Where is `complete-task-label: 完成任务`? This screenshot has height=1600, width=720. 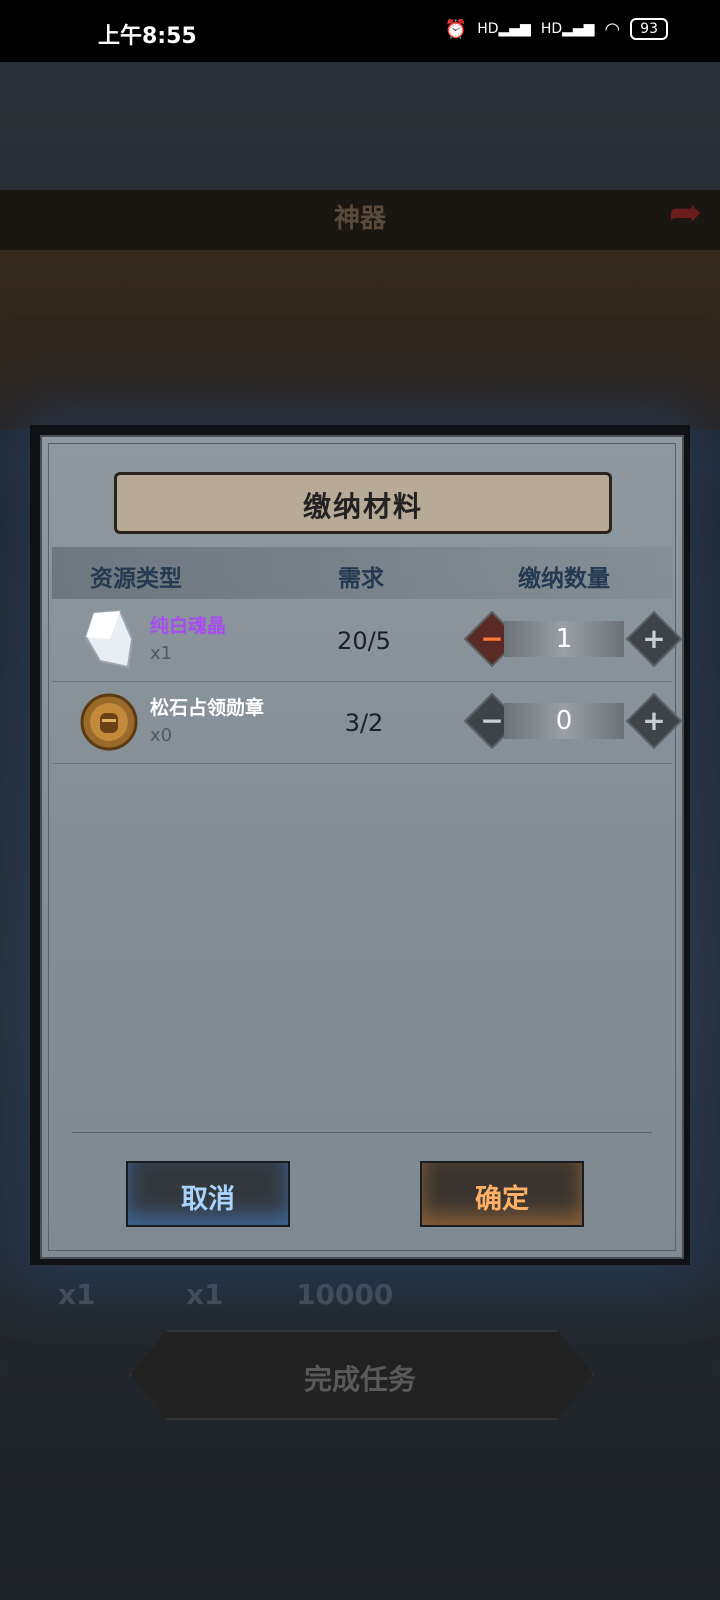
complete-task-label: 完成任务 is located at coordinates (359, 1379).